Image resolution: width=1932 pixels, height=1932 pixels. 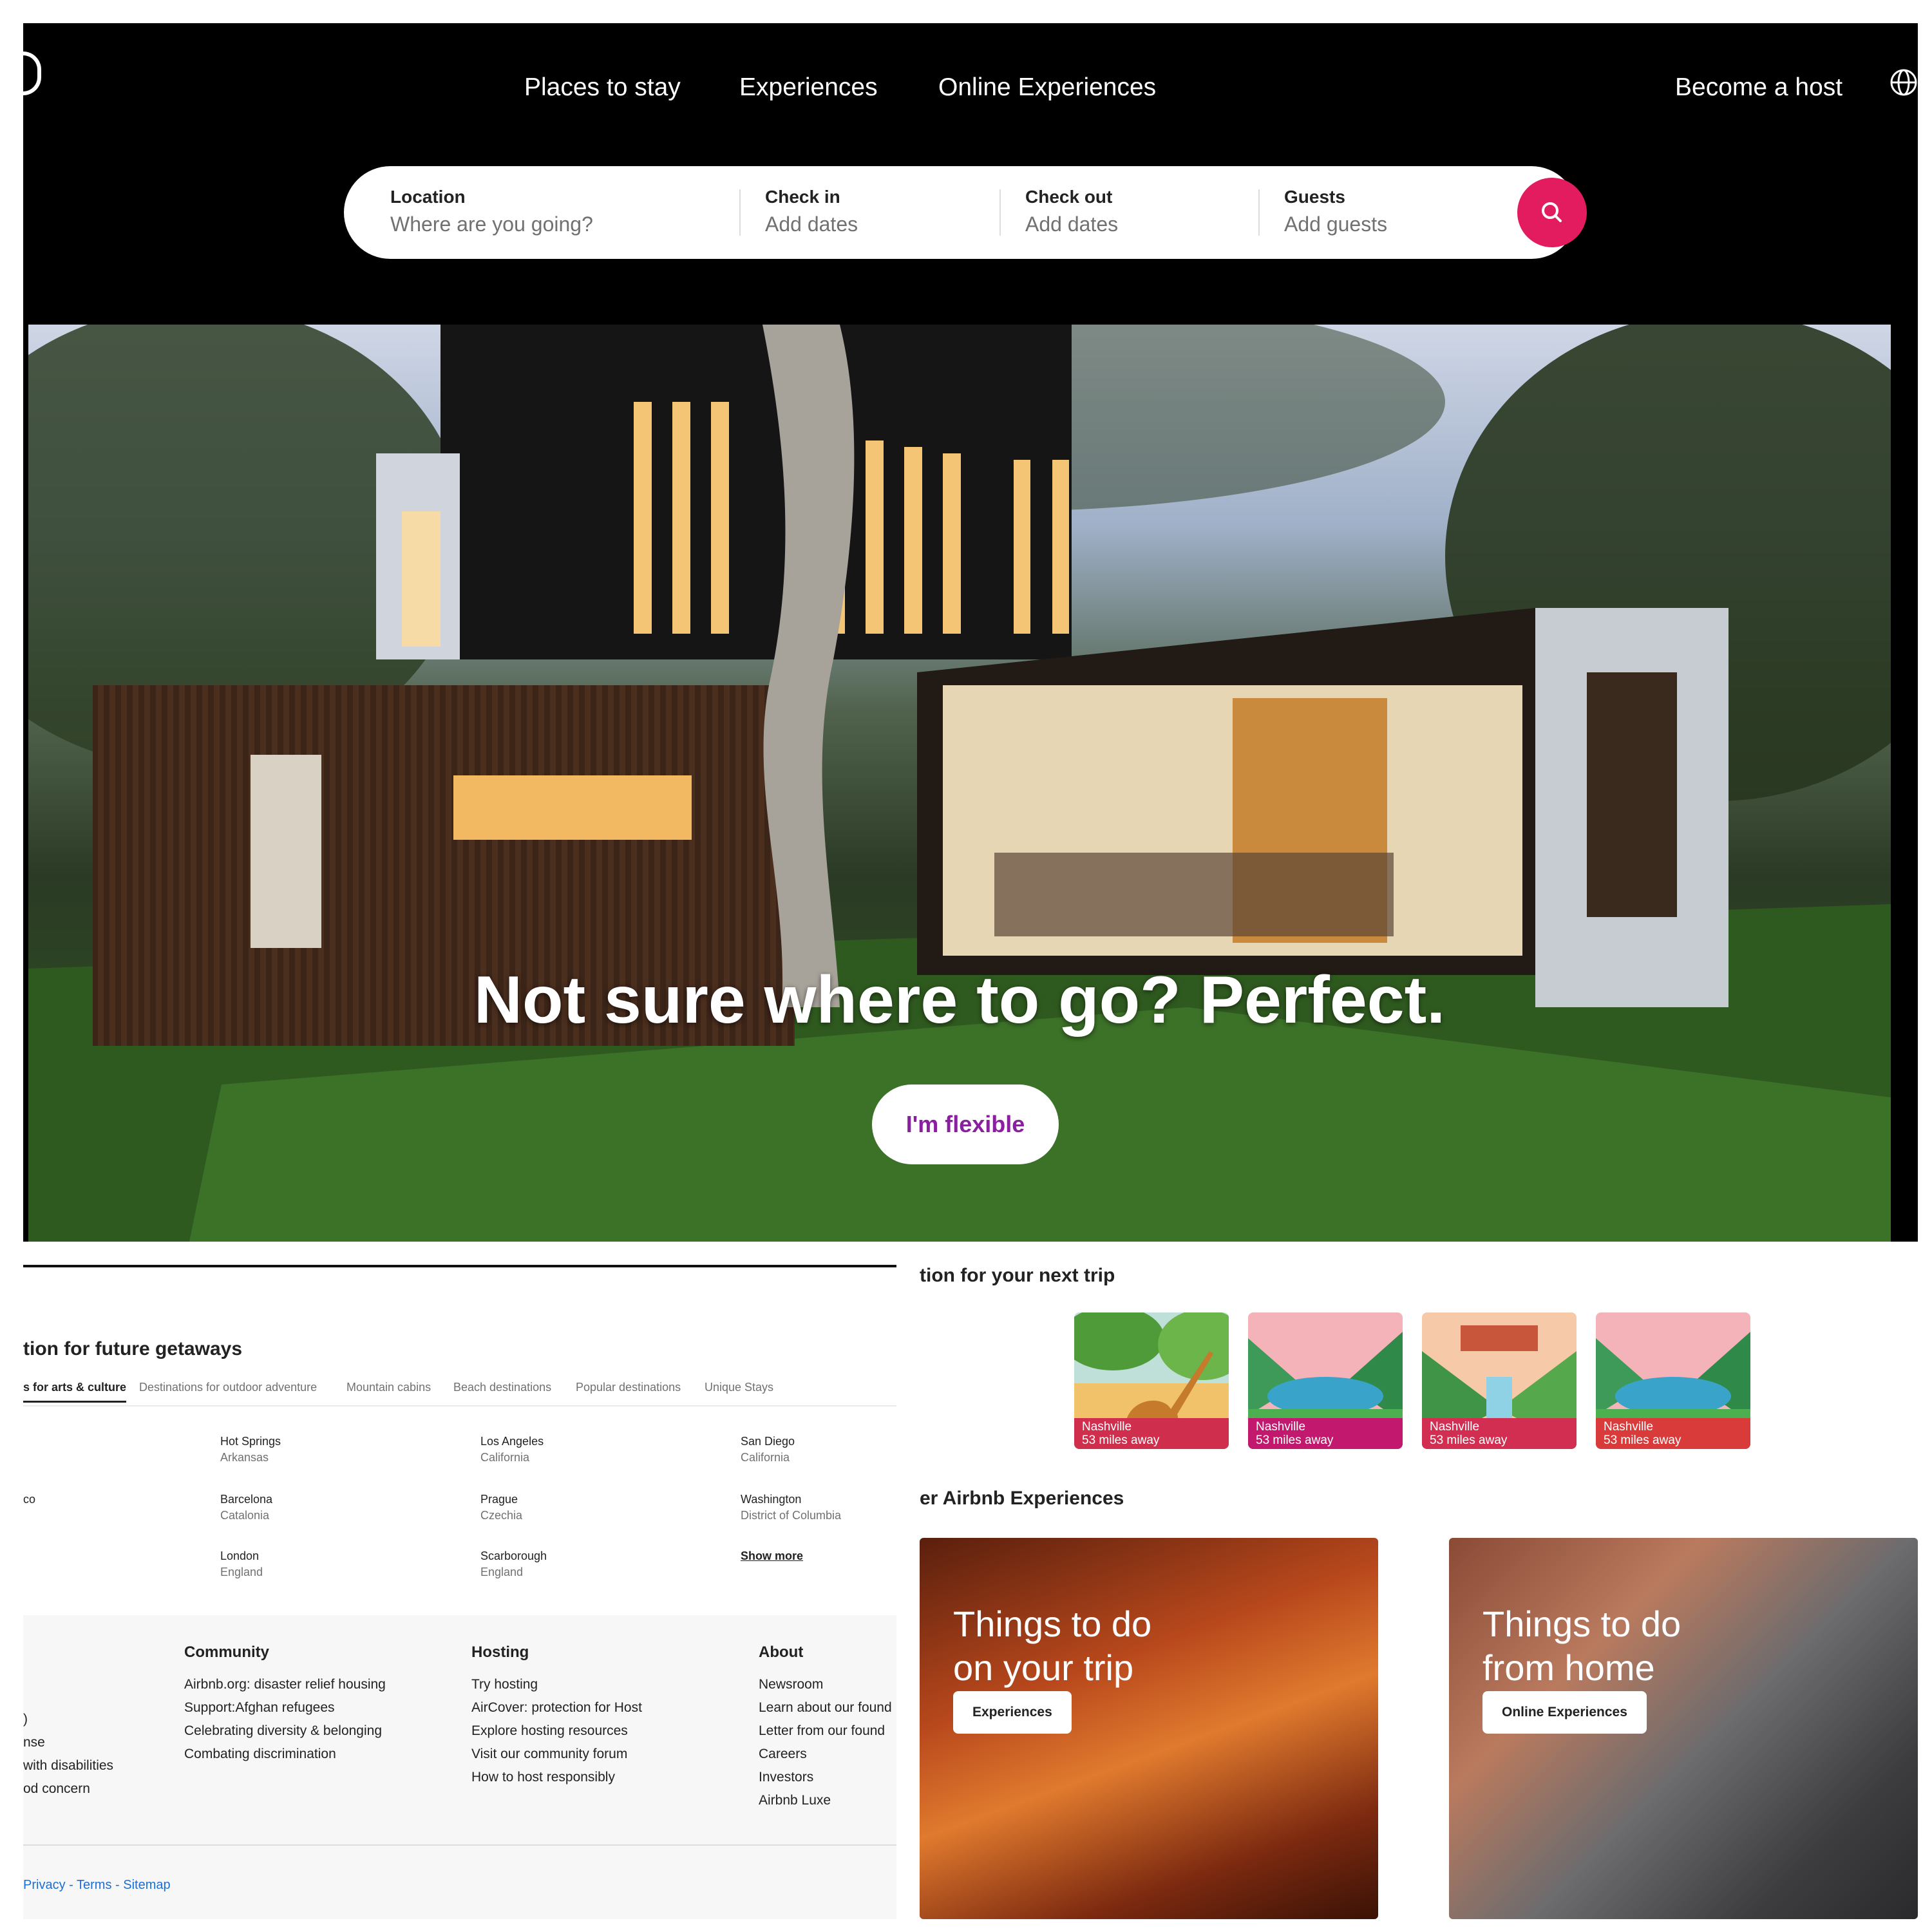 What do you see at coordinates (428, 197) in the screenshot?
I see `location-label: Location` at bounding box center [428, 197].